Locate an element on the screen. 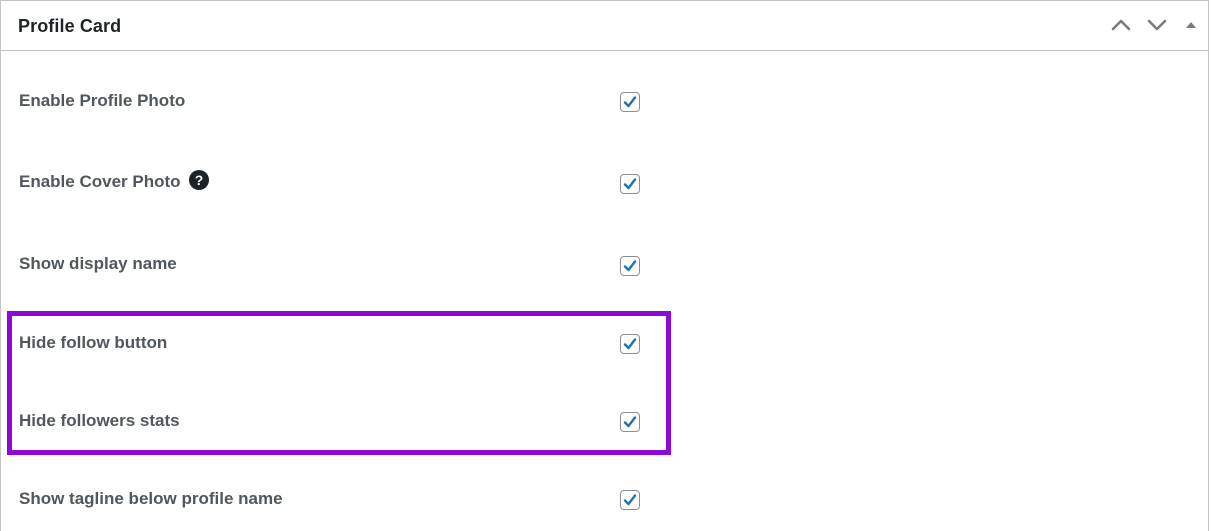 This screenshot has height=531, width=1211. hide-follow-button-checkbox is located at coordinates (630, 344).